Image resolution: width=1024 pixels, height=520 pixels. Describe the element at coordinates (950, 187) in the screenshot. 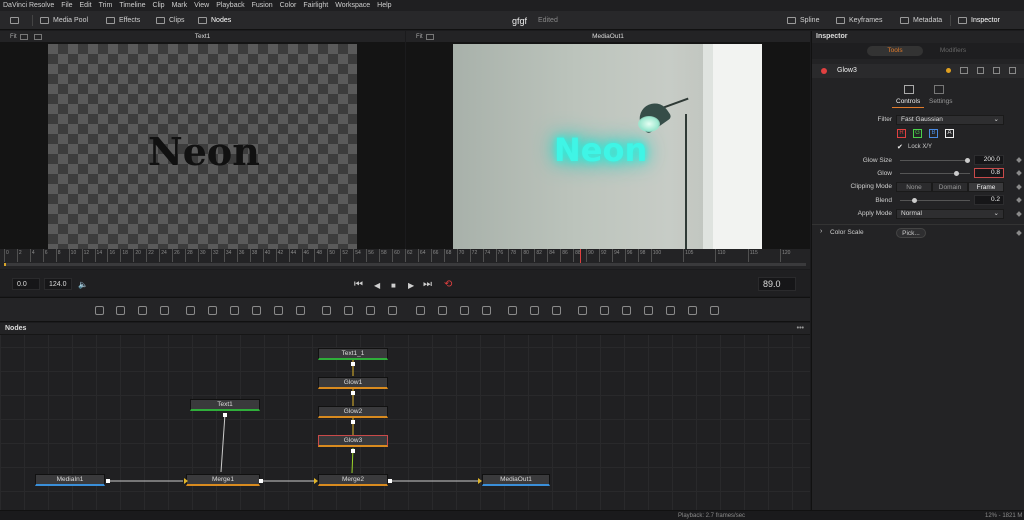

I see `clipping-domain-option: Domain` at that location.